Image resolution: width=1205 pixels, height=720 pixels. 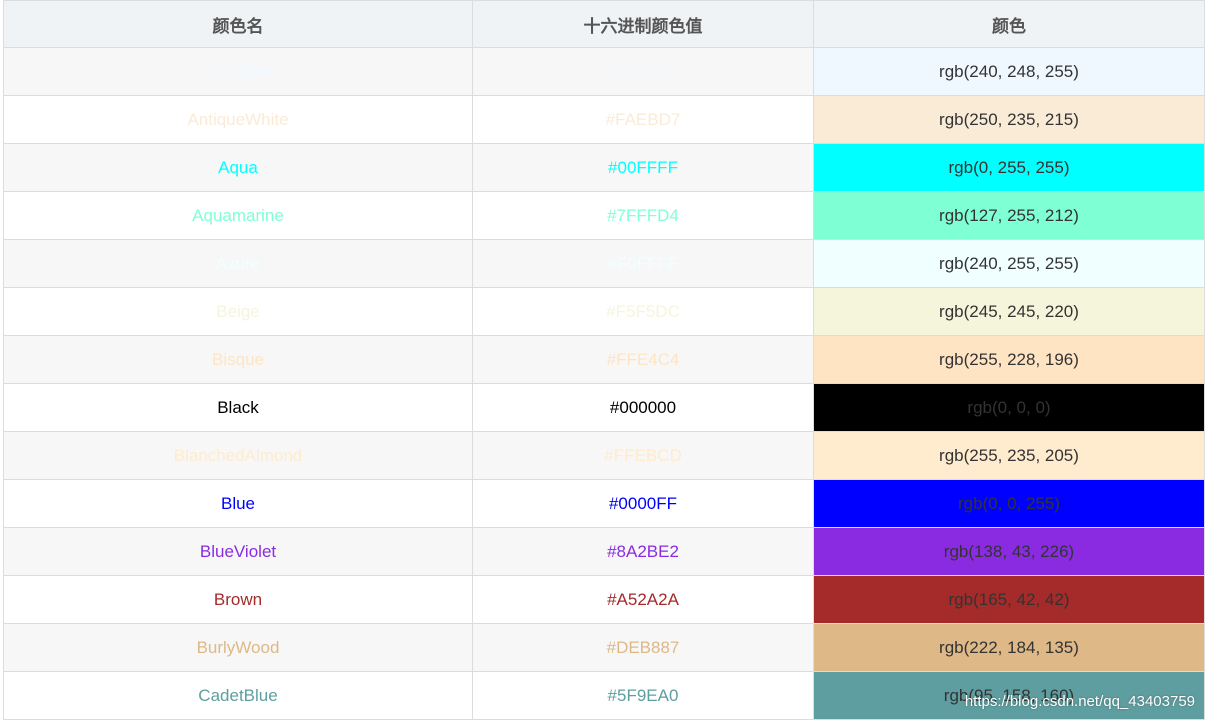 I want to click on table-row: AliceBlue #F0F8FF rgb(240, 248, 255), so click(x=604, y=71).